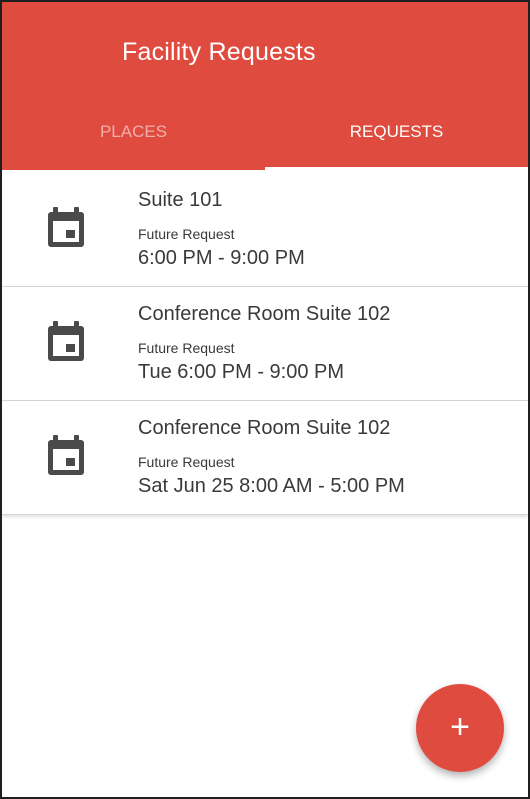 The width and height of the screenshot is (530, 799). I want to click on add-request-button: +, so click(460, 728).